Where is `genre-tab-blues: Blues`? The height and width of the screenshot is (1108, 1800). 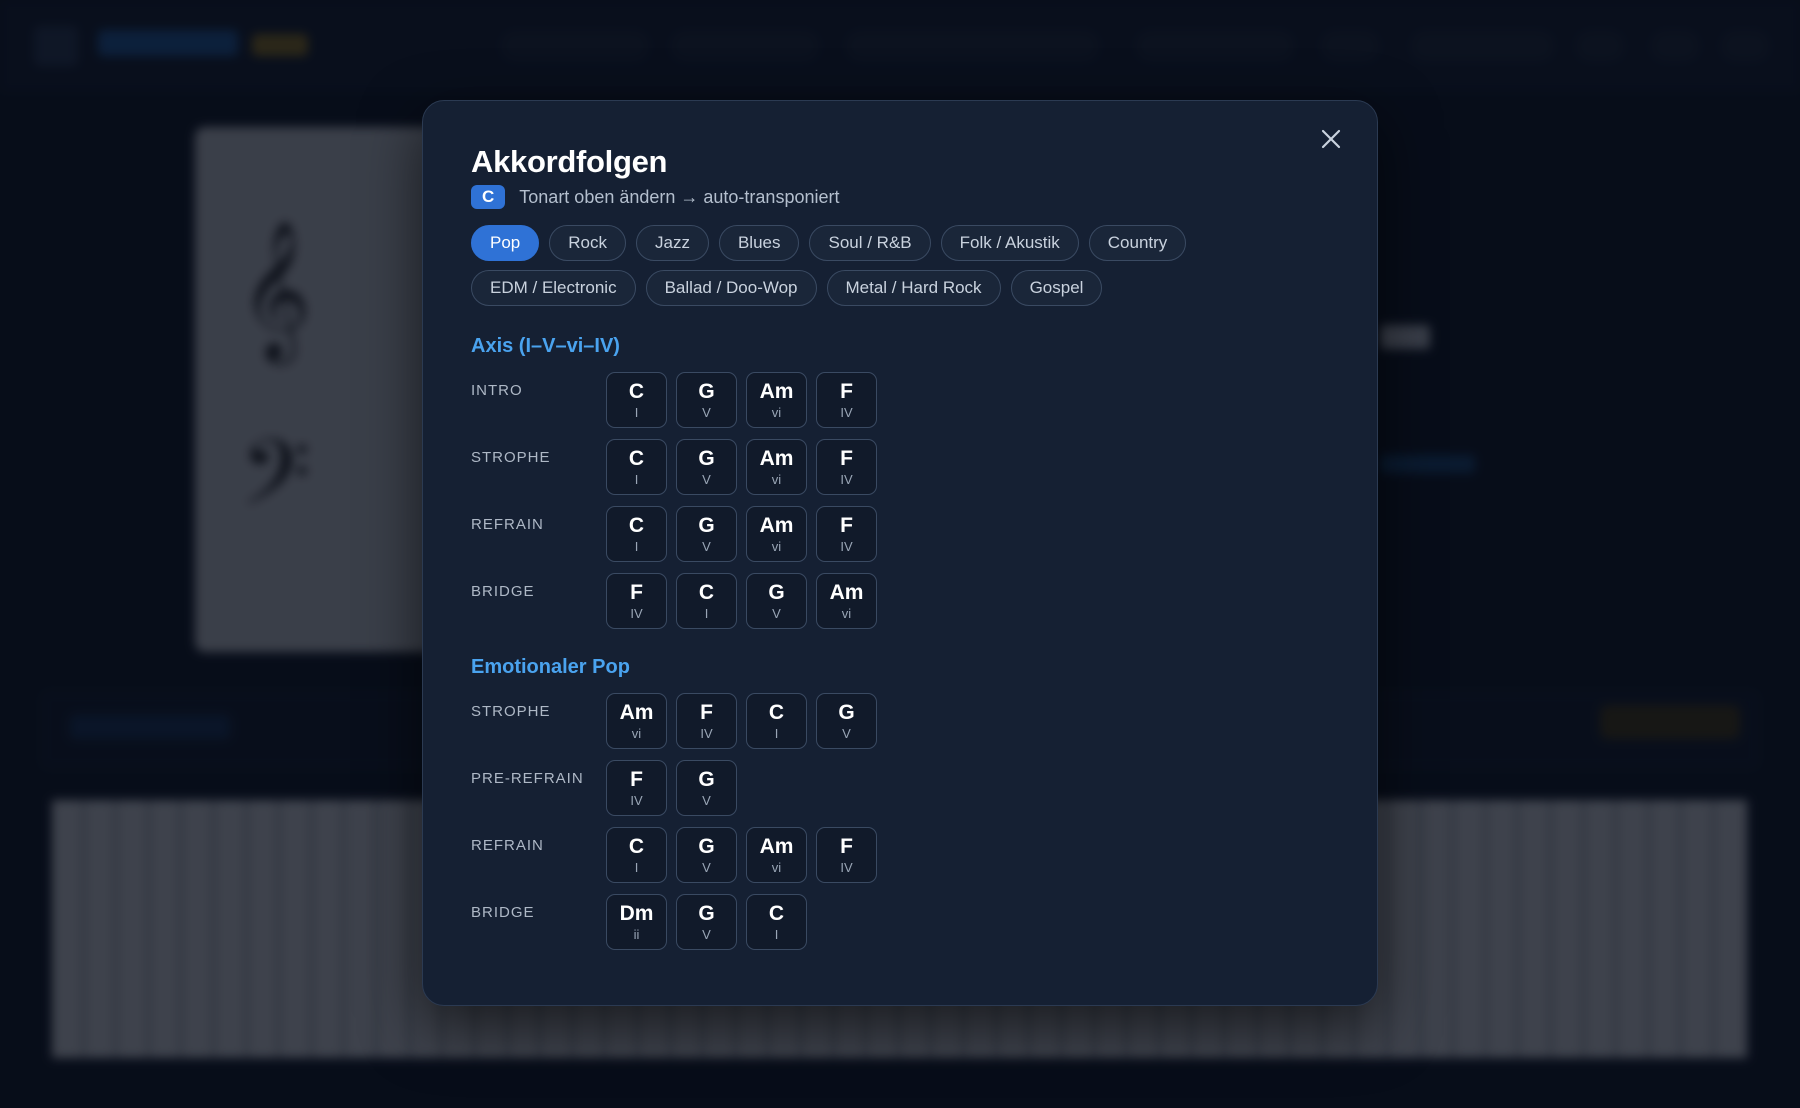
genre-tab-blues: Blues is located at coordinates (759, 243).